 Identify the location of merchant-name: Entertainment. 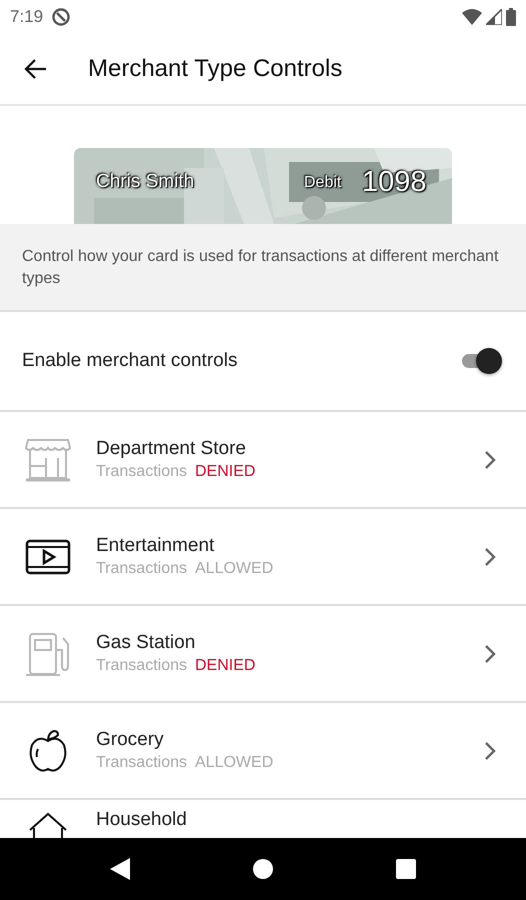
(156, 546).